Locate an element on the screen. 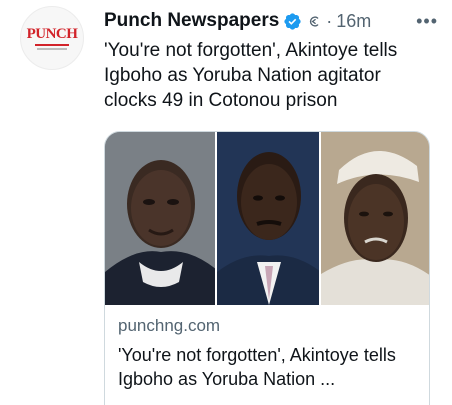 Image resolution: width=452 pixels, height=405 pixels. logo-tagline is located at coordinates (52, 48).